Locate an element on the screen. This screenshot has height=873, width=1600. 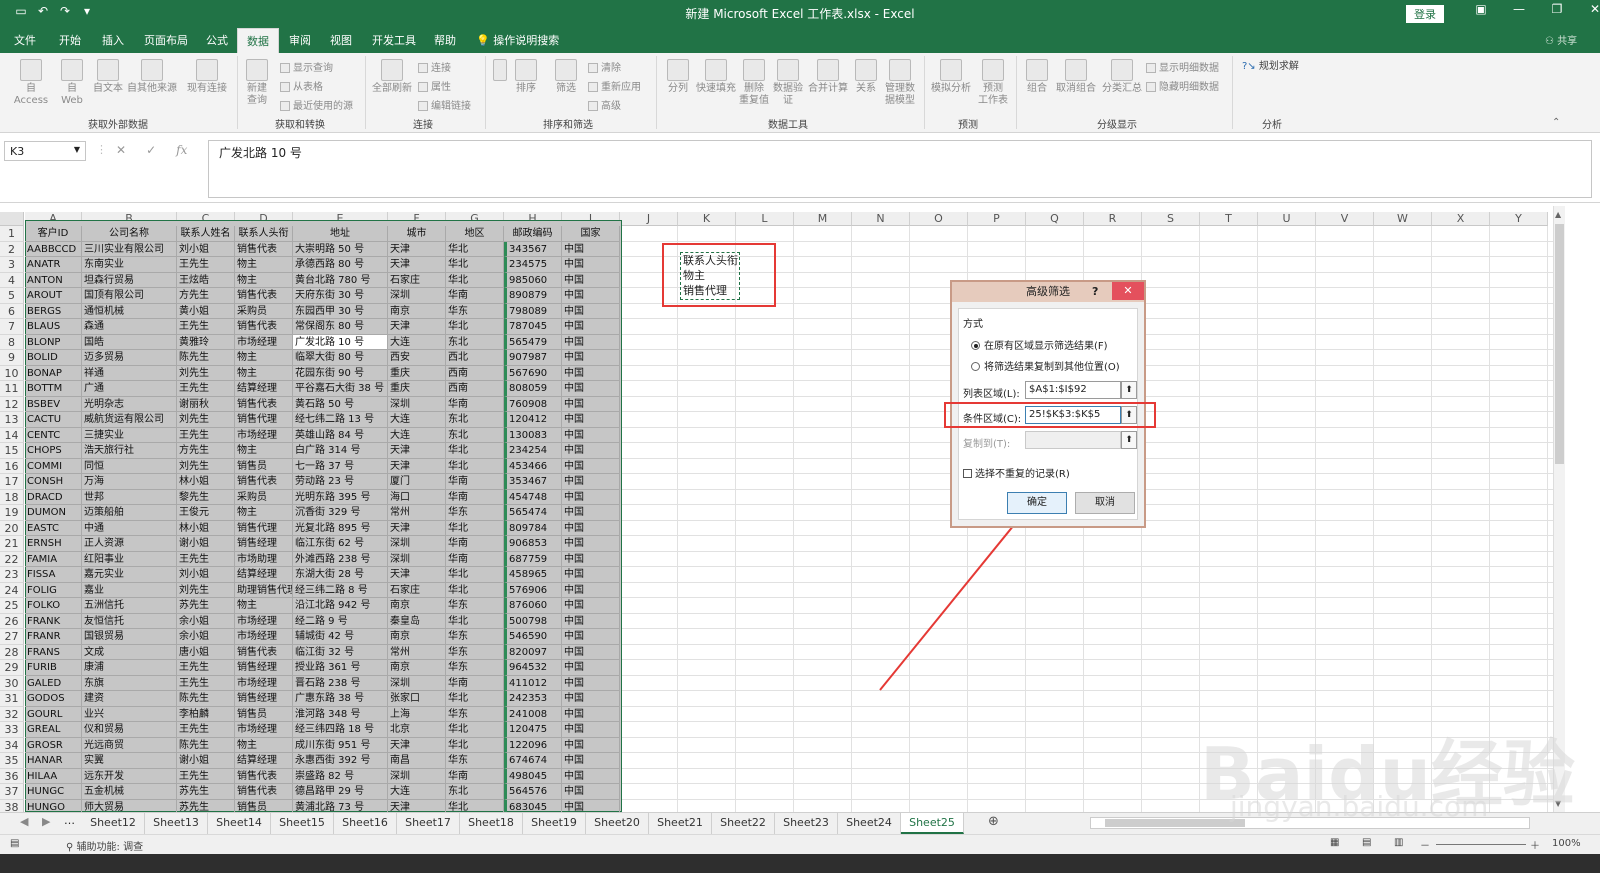
sheet-tab-sheet17: Sheet17 is located at coordinates (428, 823).